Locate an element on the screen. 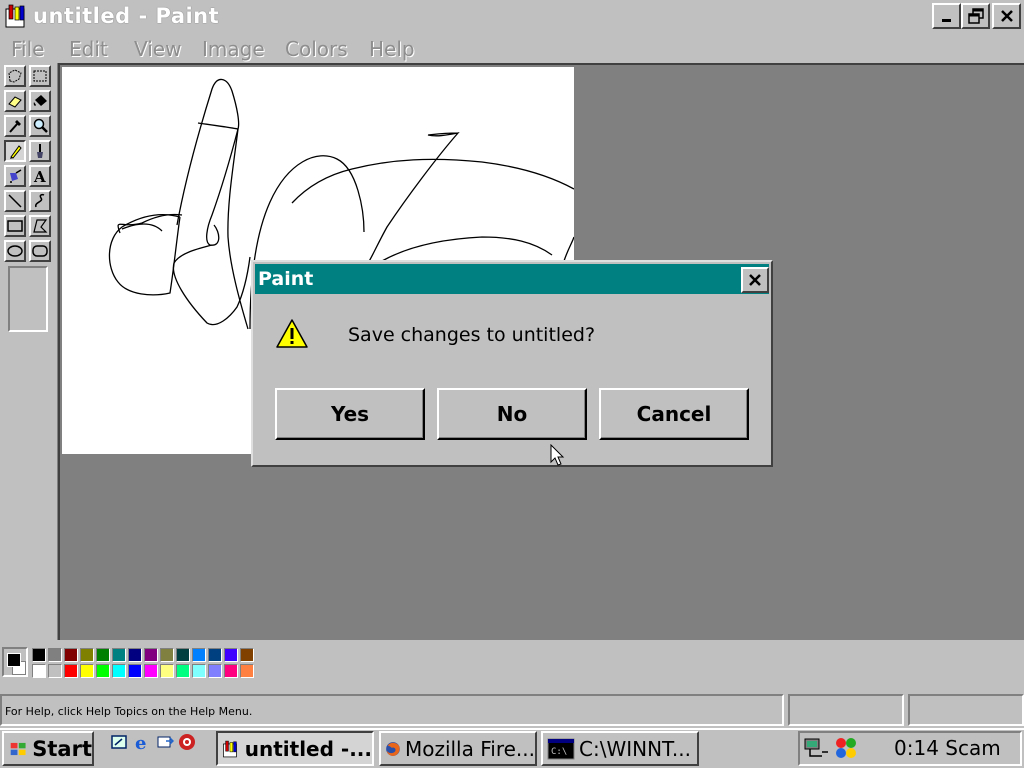  color-picker-icon is located at coordinates (15, 126).